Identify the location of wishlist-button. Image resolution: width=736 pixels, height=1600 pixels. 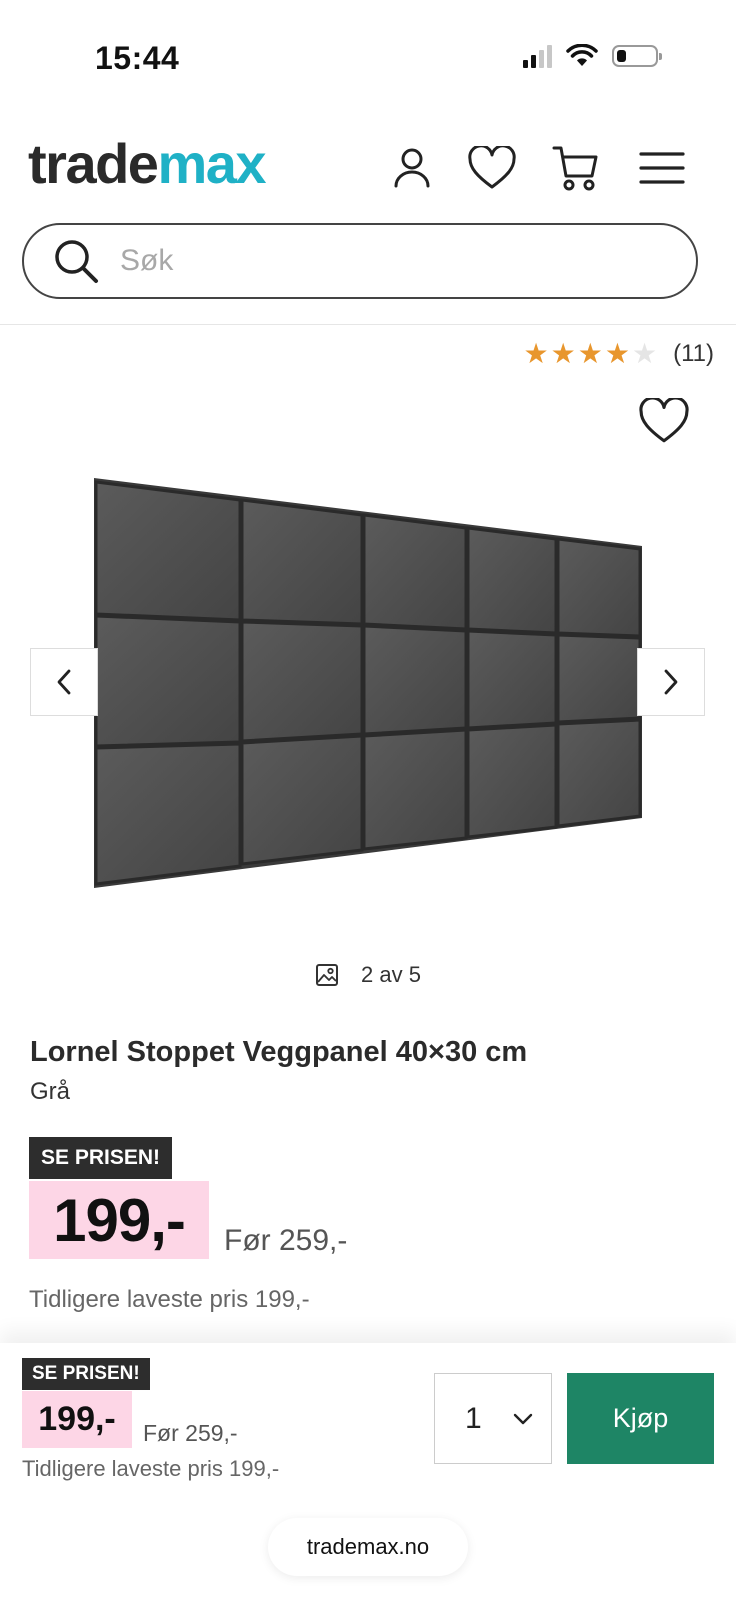
(492, 168).